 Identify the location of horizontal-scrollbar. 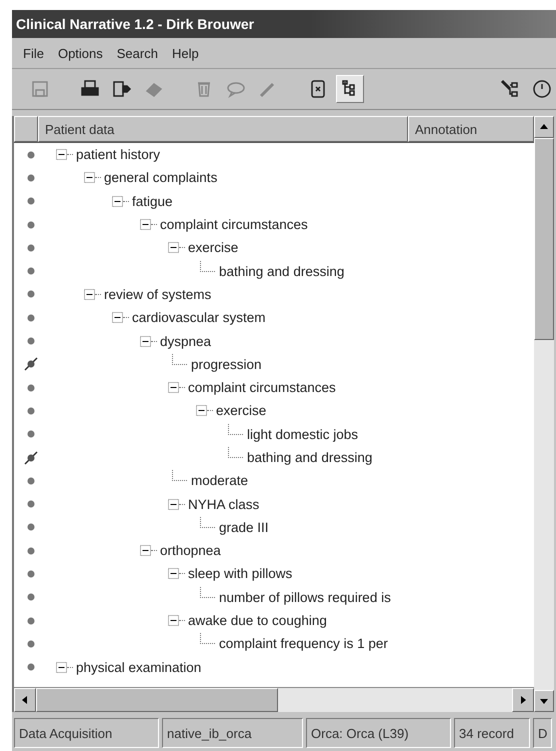
(274, 699).